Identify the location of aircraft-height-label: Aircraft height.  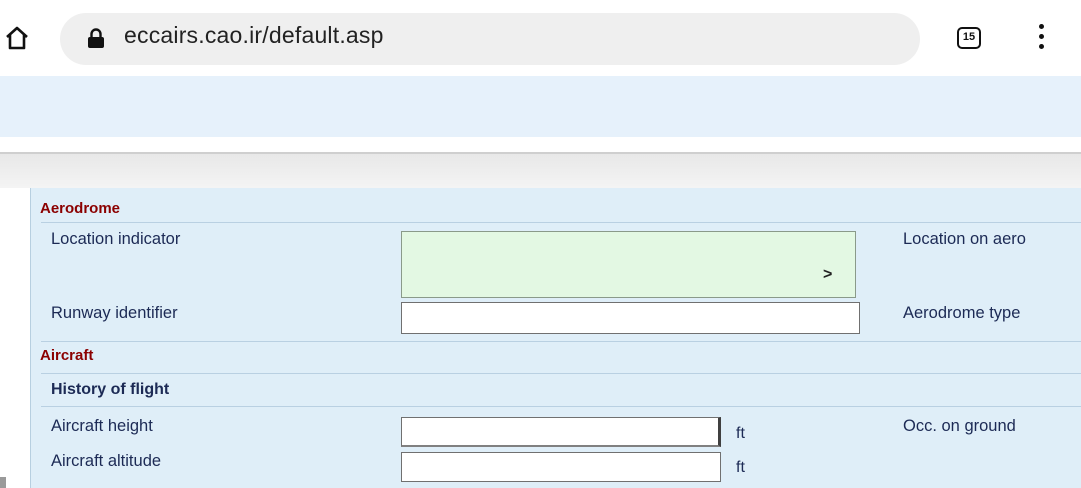
(102, 426).